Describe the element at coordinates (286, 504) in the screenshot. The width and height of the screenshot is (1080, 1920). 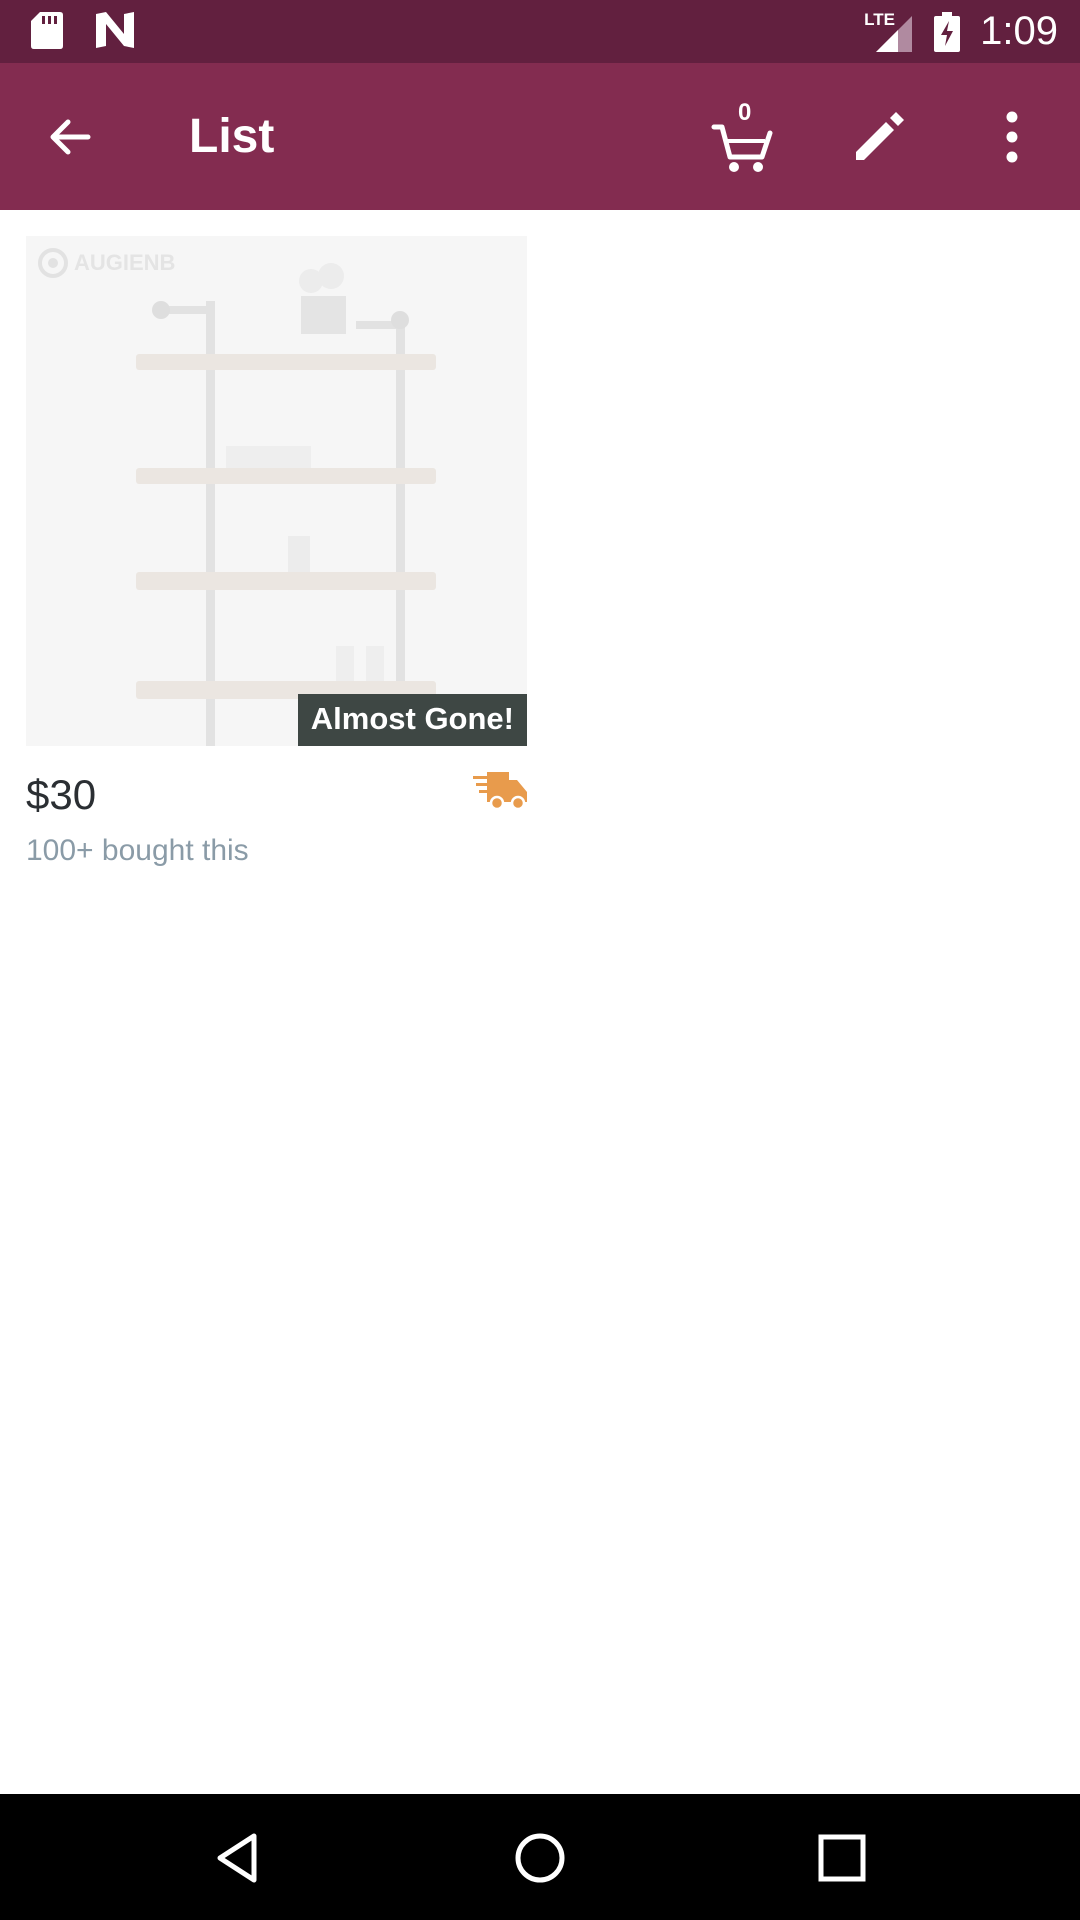
I see `shelf-illustration` at that location.